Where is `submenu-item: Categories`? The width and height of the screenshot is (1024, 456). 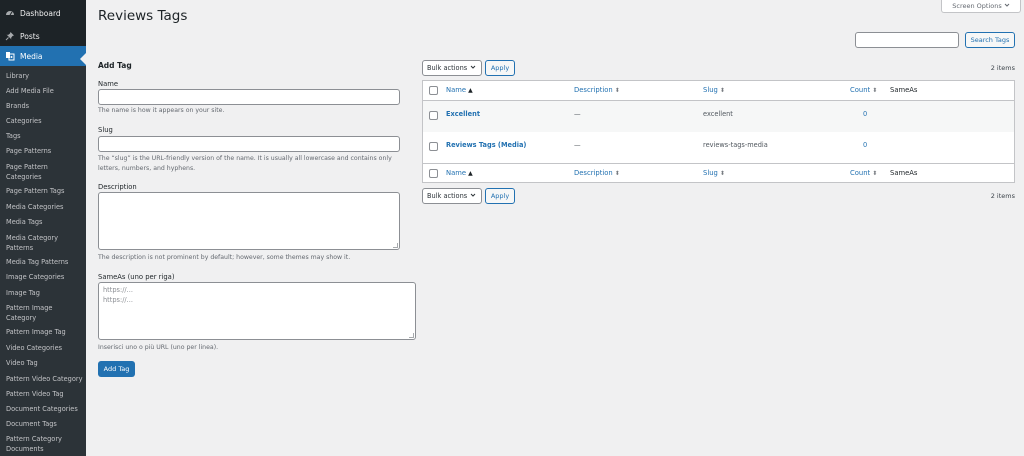 submenu-item: Categories is located at coordinates (45, 121).